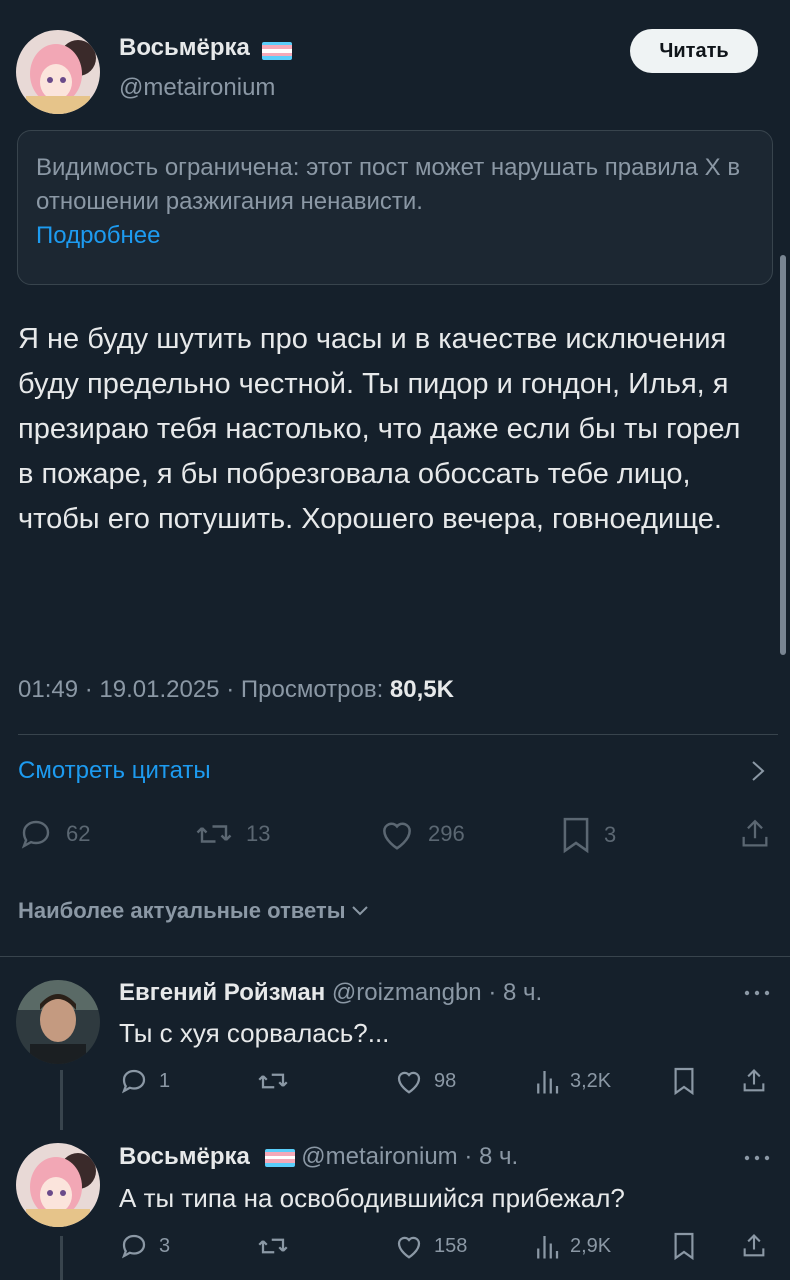 The height and width of the screenshot is (1280, 790). I want to click on reply-header: Евгений Ройзман @roizmangbn · 8 ч., so click(331, 992).